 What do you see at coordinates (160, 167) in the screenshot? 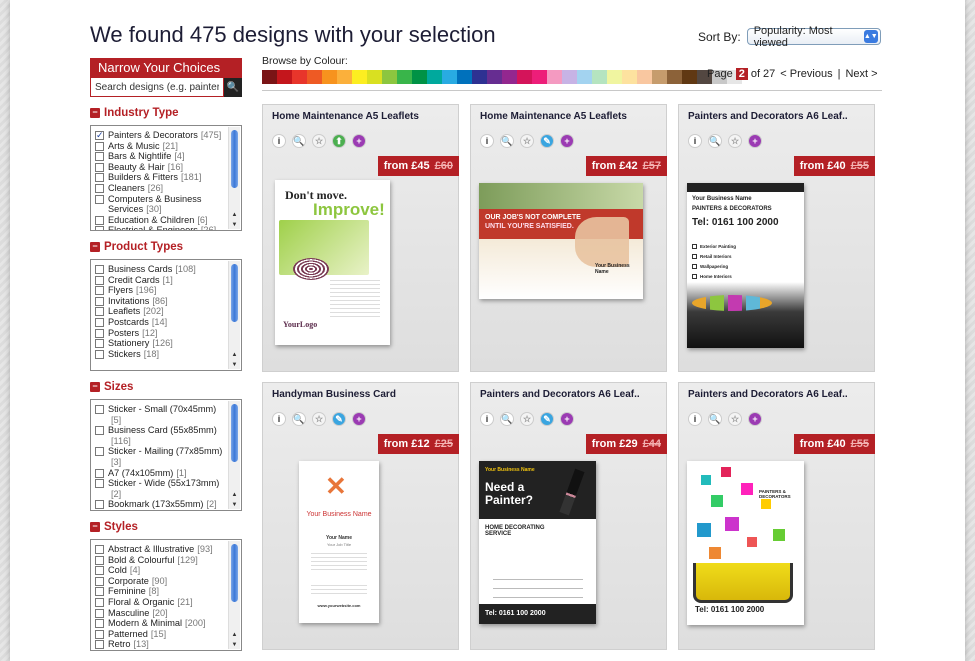
I see `filter-option: Beauty & Hair [16]` at bounding box center [160, 167].